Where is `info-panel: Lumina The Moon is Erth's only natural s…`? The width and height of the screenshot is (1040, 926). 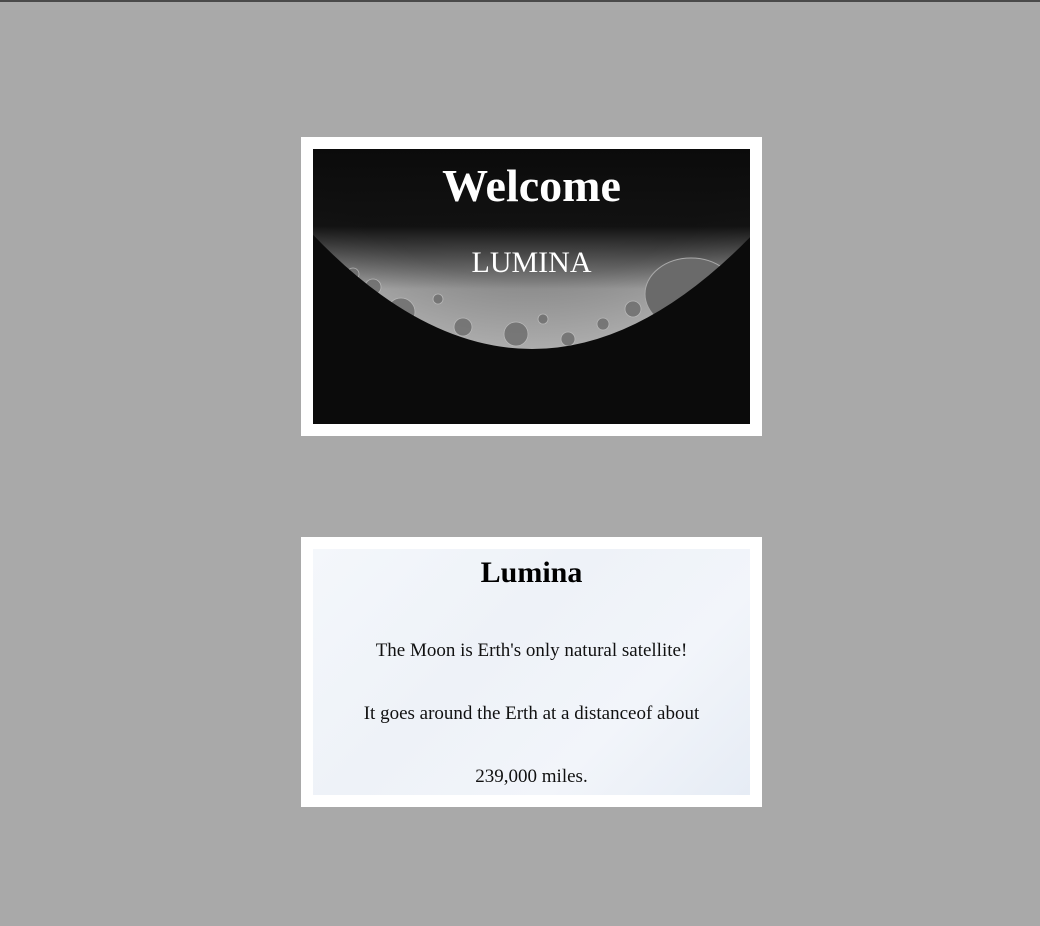 info-panel: Lumina The Moon is Erth's only natural s… is located at coordinates (531, 672).